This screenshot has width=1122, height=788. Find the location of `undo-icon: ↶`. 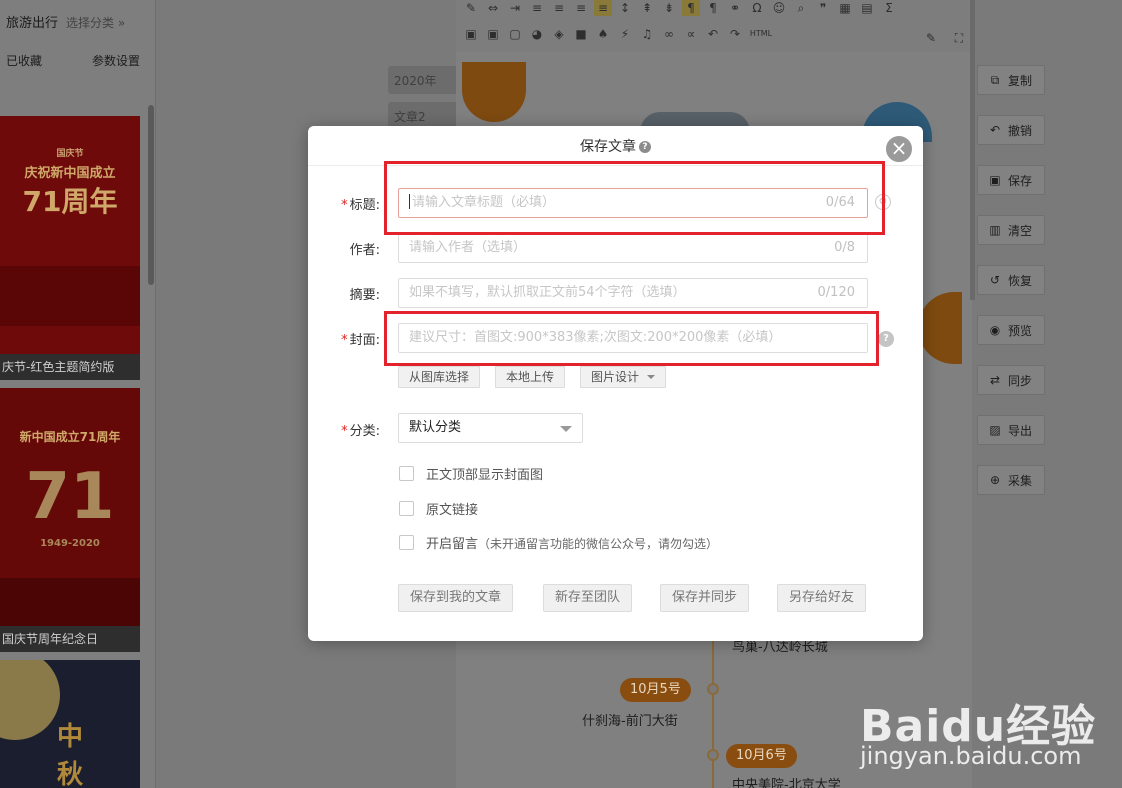

undo-icon: ↶ is located at coordinates (713, 34).